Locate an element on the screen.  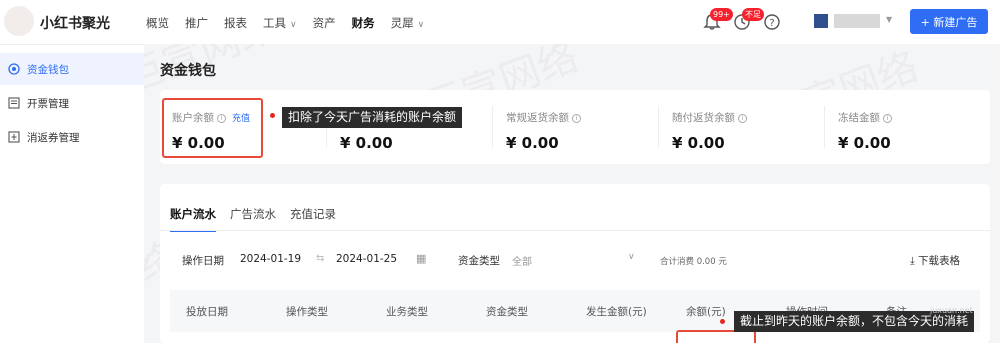
chevron-down-icon: ▼ is located at coordinates (889, 19).